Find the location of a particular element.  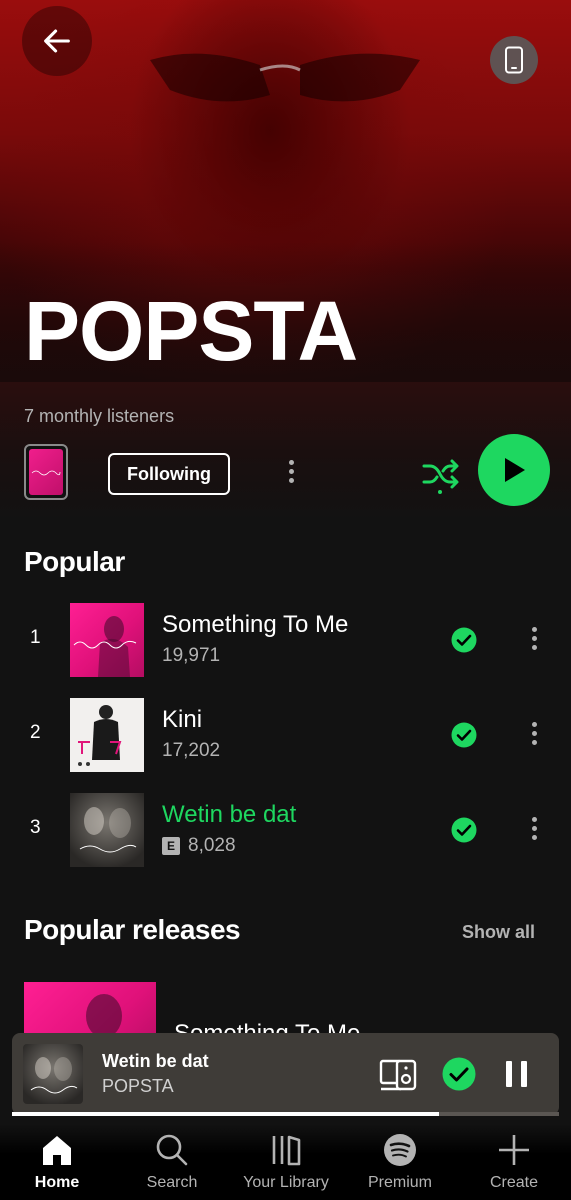

play-count: 19,971 is located at coordinates (191, 655).